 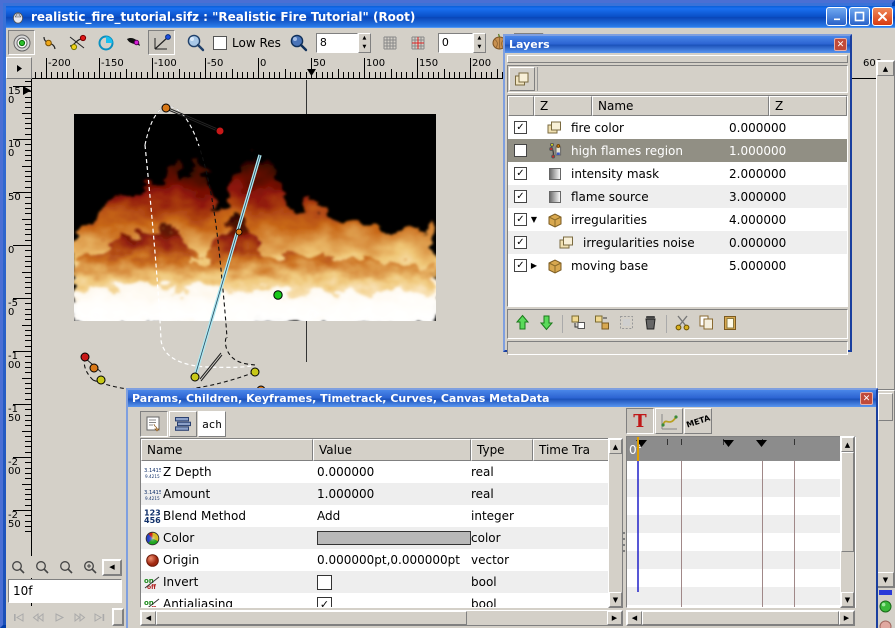 I want to click on layers-row: ✓ intensity mask 2.000000, so click(x=677, y=173).